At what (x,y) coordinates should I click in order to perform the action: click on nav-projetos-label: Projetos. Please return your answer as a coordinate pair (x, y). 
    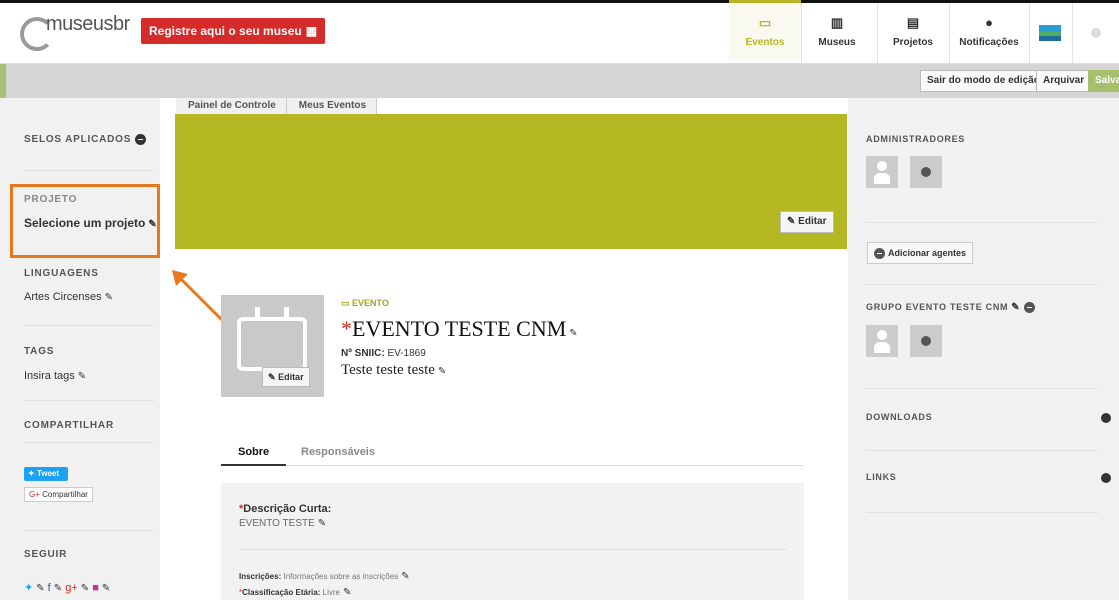
    Looking at the image, I should click on (912, 42).